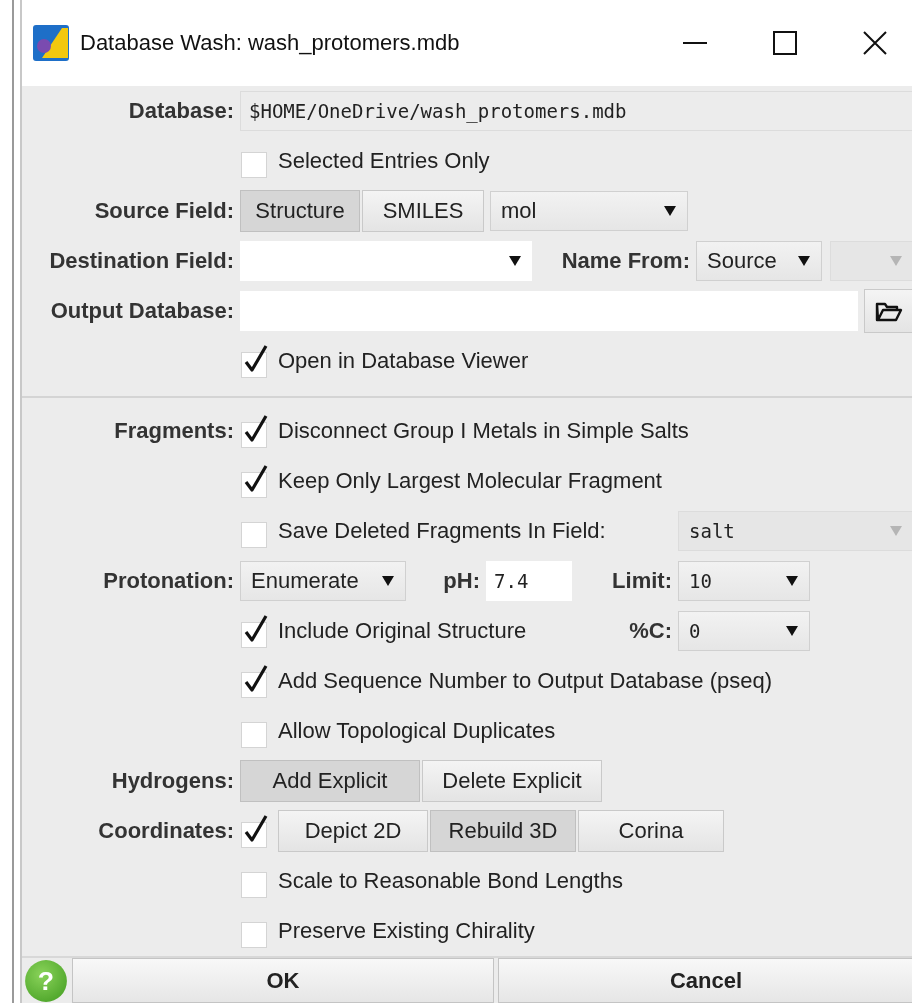  Describe the element at coordinates (589, 211) in the screenshot. I see `dropdown: mol` at that location.